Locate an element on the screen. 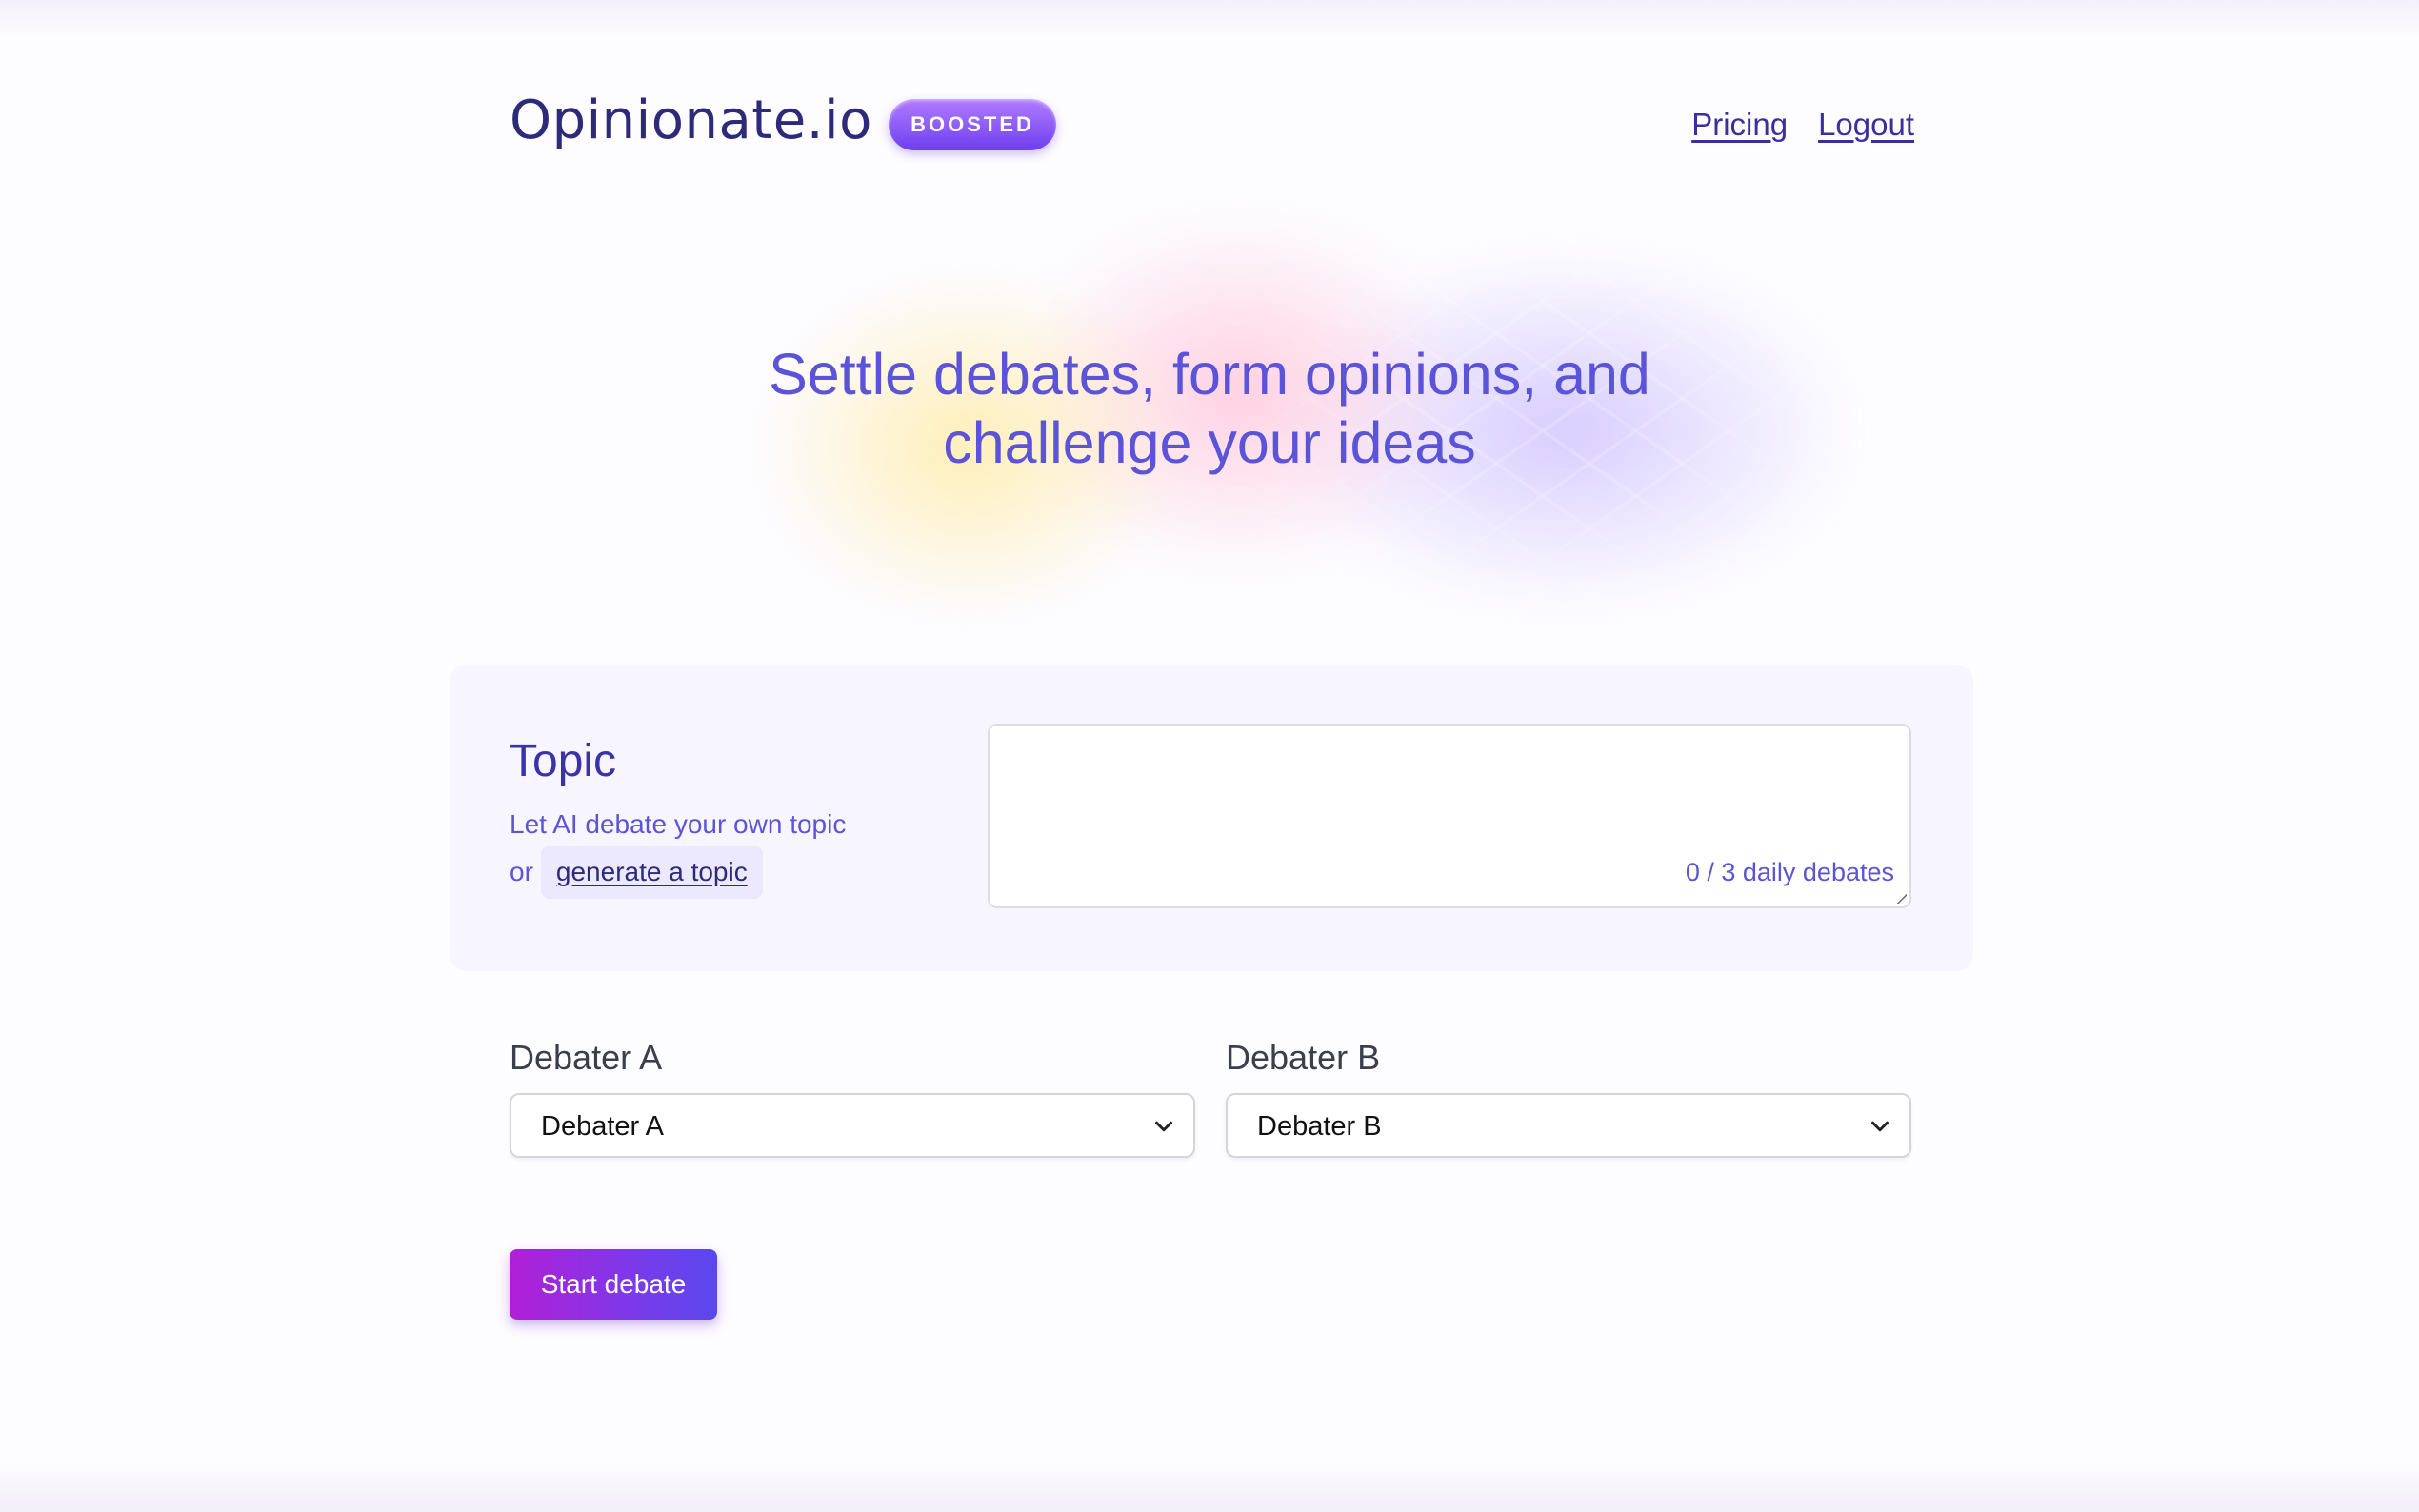  hero-line-1: Settle debates, form opinions, and is located at coordinates (1209, 374).